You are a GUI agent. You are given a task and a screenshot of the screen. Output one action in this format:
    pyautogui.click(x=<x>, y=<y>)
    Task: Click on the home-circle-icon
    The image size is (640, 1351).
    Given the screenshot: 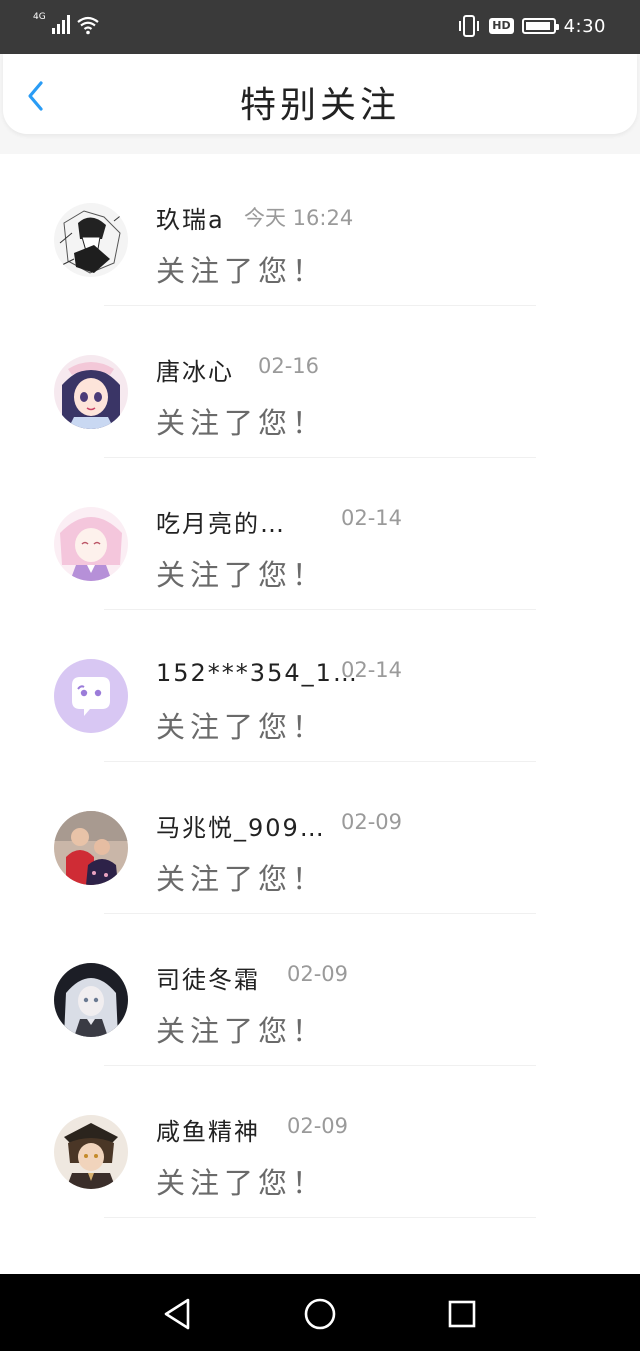 What is the action you would take?
    pyautogui.click(x=320, y=1314)
    